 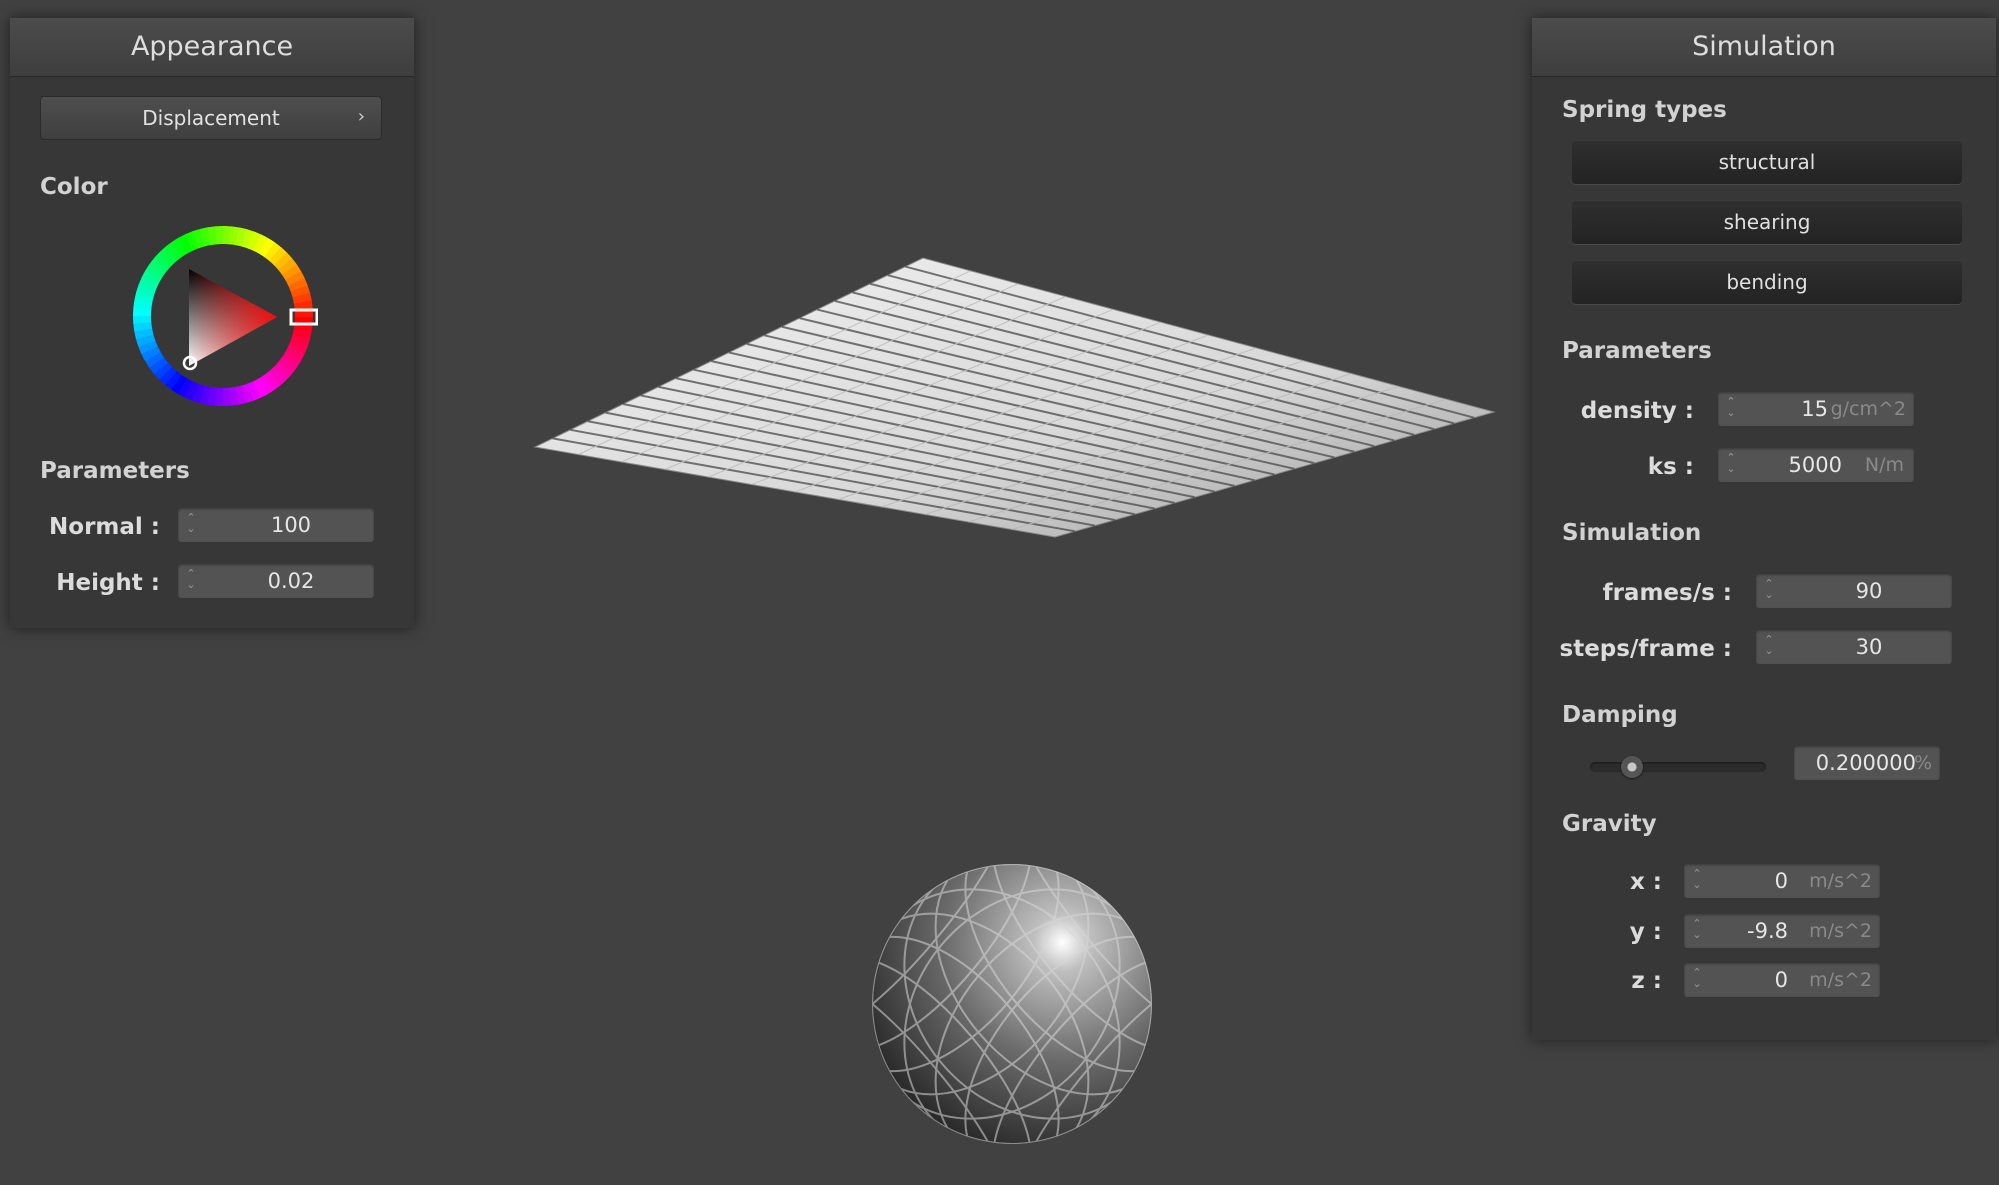 I want to click on gravity-x-label: x :, so click(x=1645, y=882).